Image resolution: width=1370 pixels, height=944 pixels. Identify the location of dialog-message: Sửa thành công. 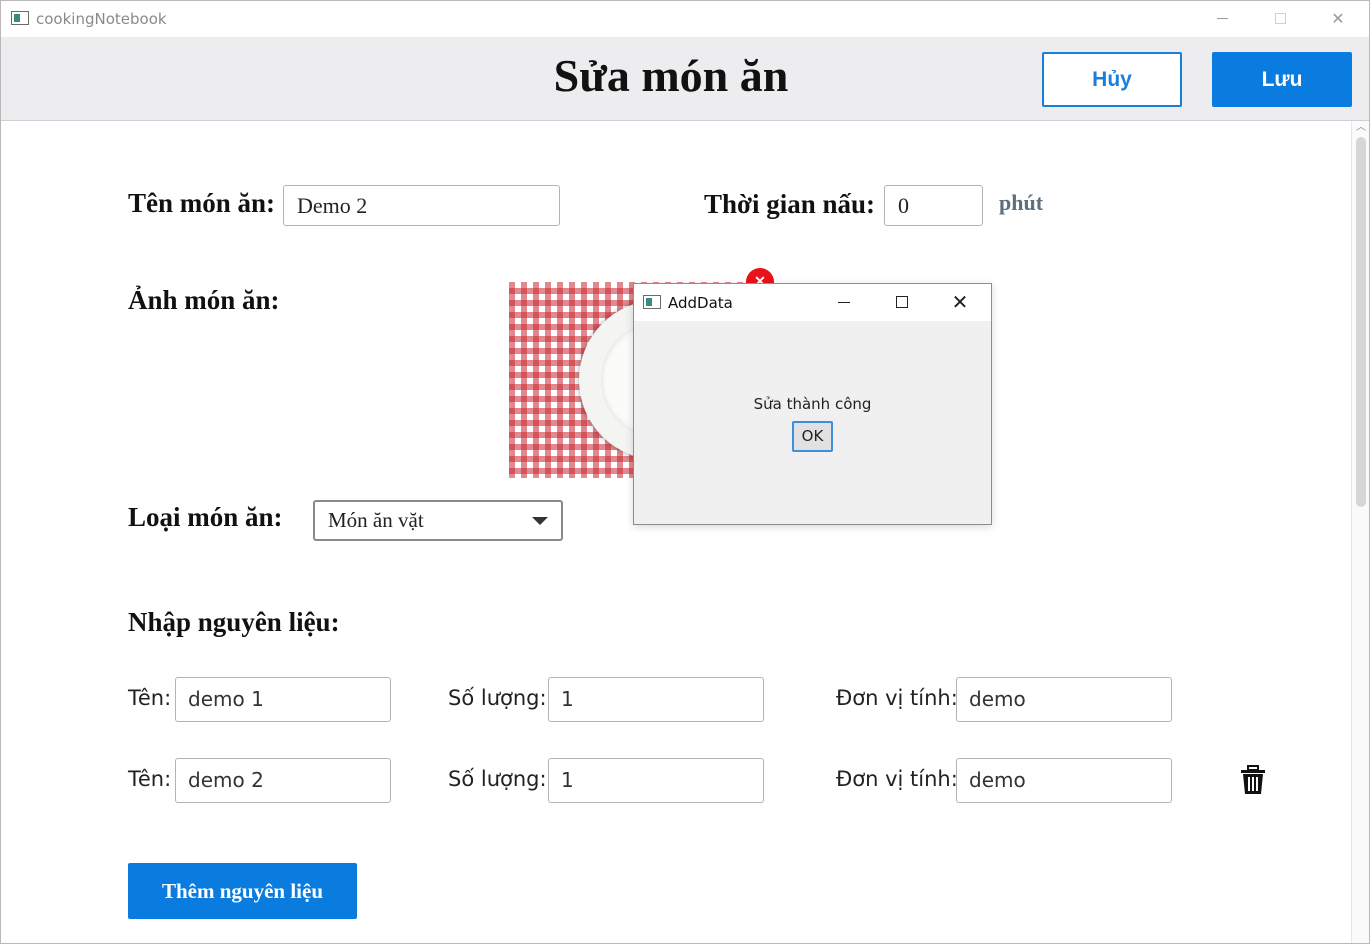
(812, 404).